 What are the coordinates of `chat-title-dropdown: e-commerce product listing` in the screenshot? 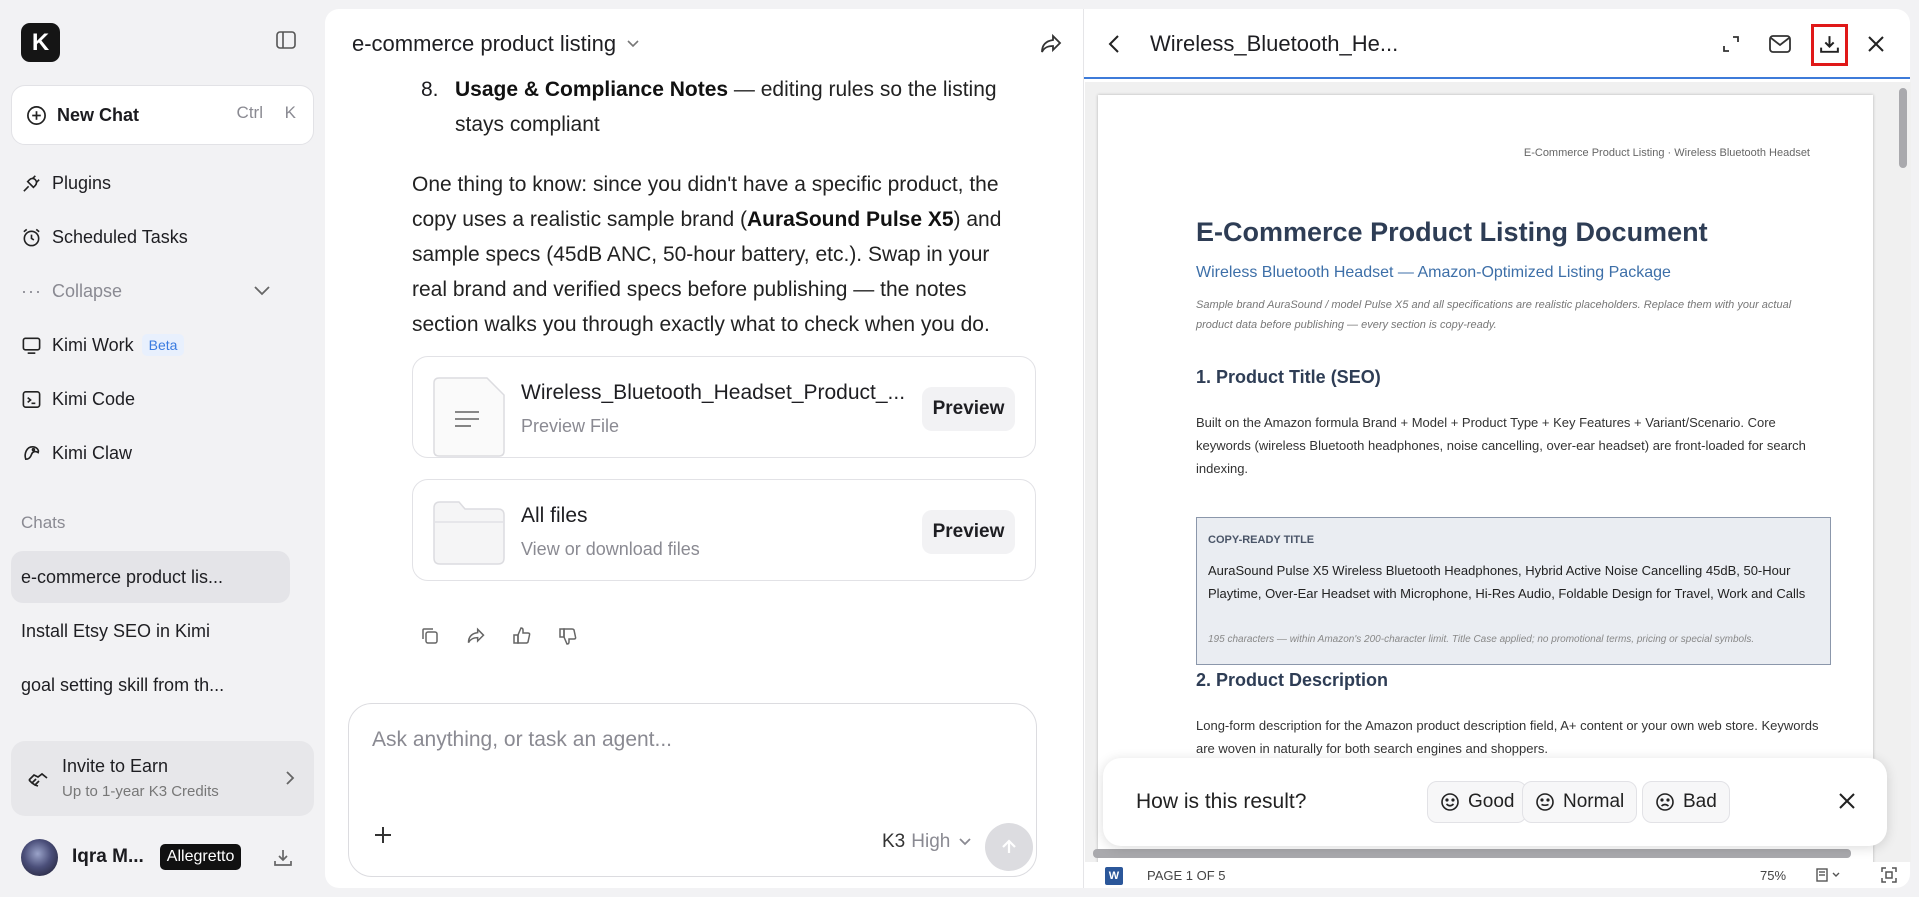 It's located at (496, 44).